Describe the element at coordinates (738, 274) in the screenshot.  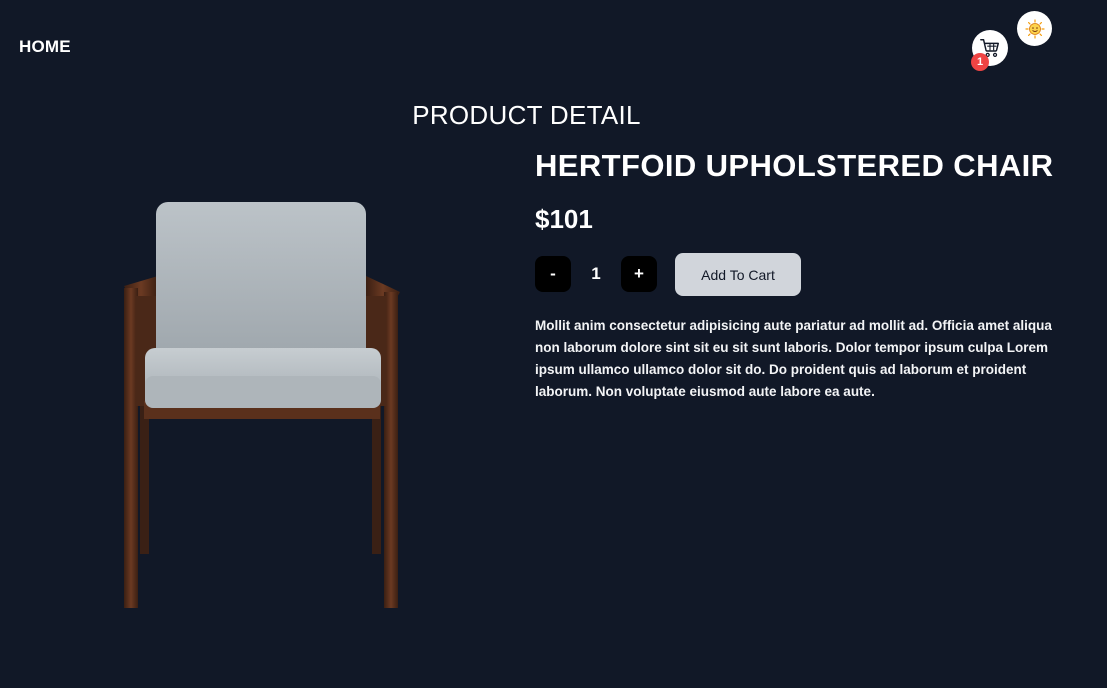
I see `add-to-cart-button: Add To Cart` at that location.